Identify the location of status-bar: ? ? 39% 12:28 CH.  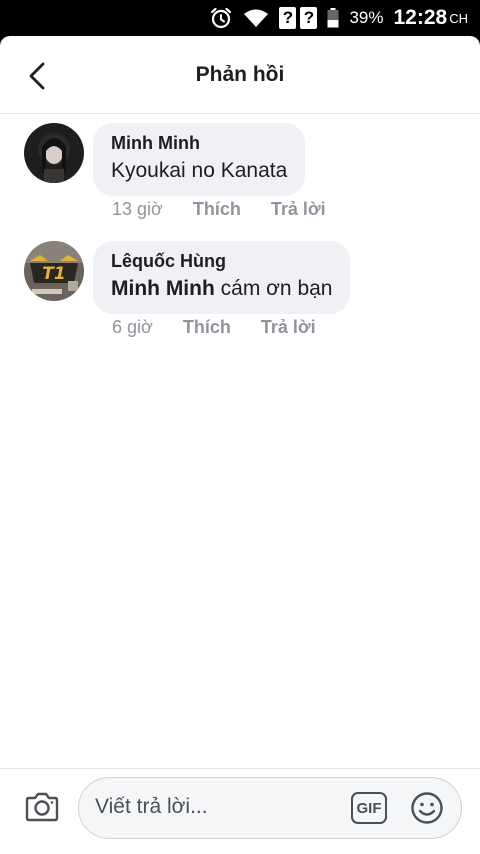
(240, 18).